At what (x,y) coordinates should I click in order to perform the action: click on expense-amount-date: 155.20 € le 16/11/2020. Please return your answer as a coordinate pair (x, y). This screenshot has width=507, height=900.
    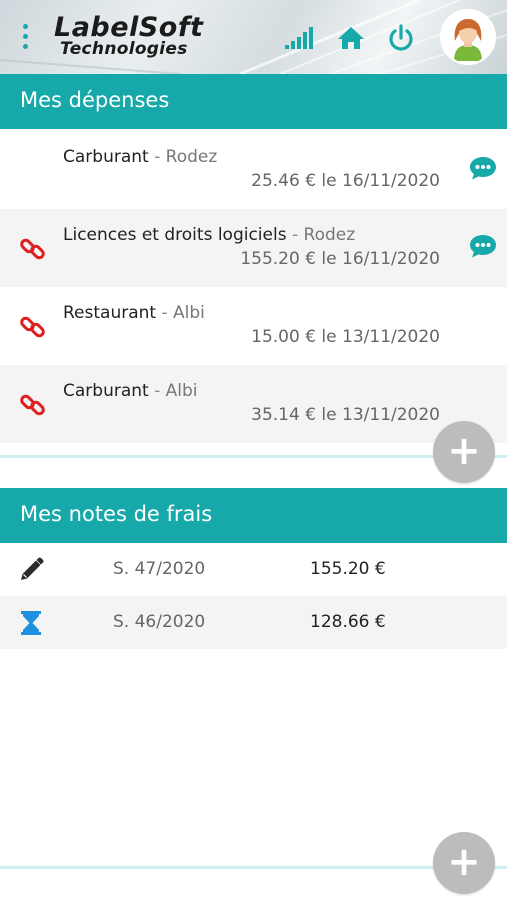
    Looking at the image, I should click on (340, 259).